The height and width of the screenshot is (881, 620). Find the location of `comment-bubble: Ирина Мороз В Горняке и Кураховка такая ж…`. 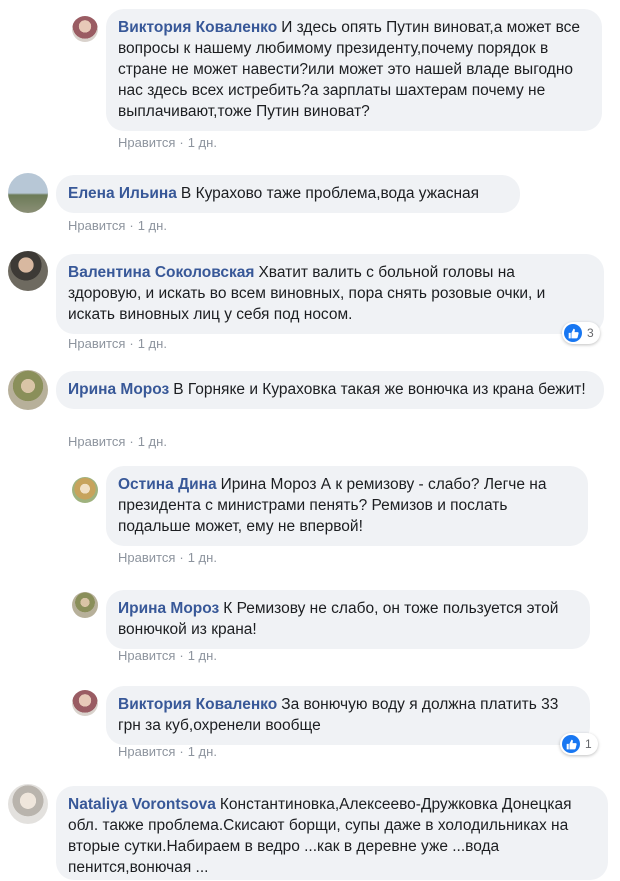

comment-bubble: Ирина Мороз В Горняке и Кураховка такая ж… is located at coordinates (330, 390).